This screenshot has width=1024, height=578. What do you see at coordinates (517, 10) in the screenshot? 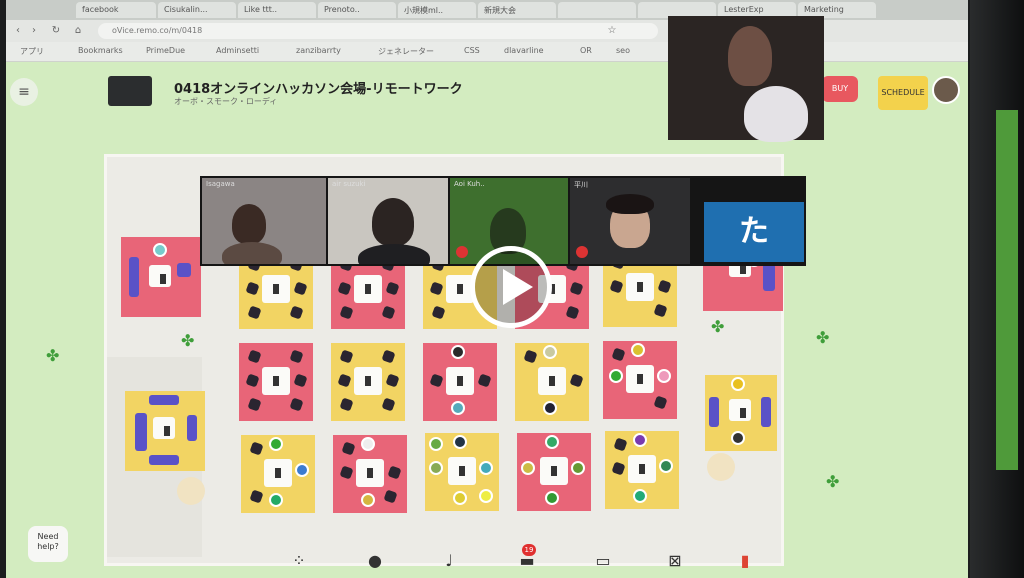
I see `browser-tab: 新規大会` at bounding box center [517, 10].